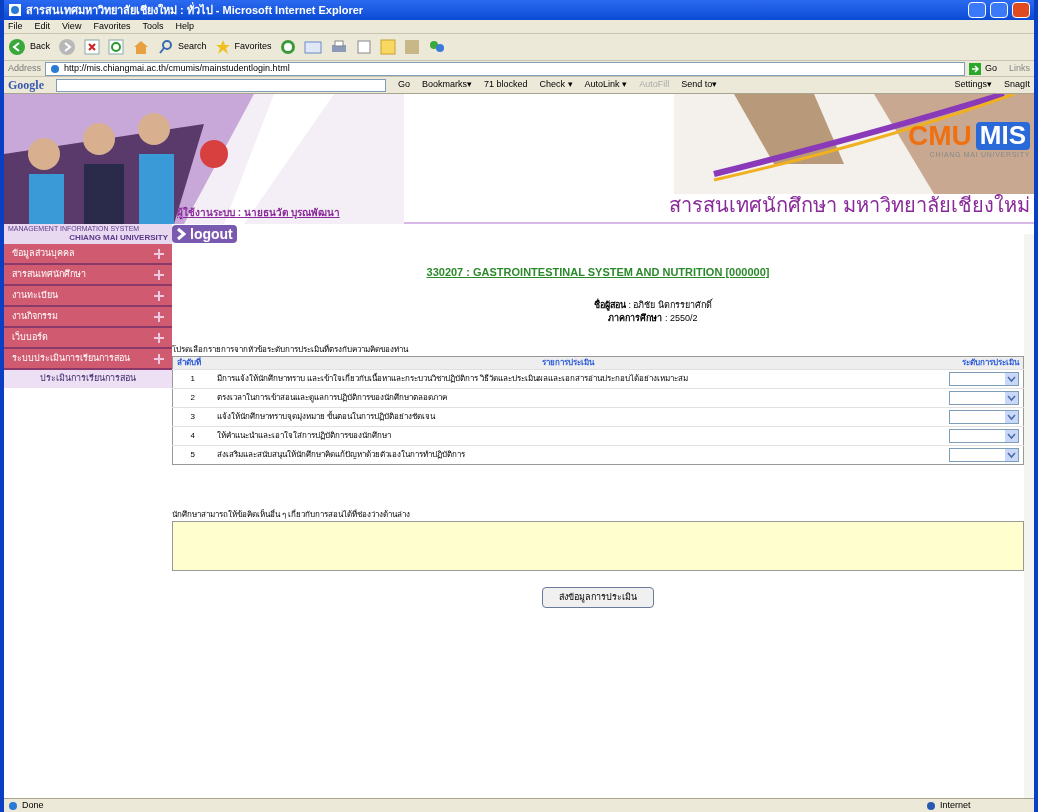 This screenshot has height=812, width=1038. Describe the element at coordinates (88, 338) in the screenshot. I see `sidebar-item: เว็บบอร์ด` at that location.